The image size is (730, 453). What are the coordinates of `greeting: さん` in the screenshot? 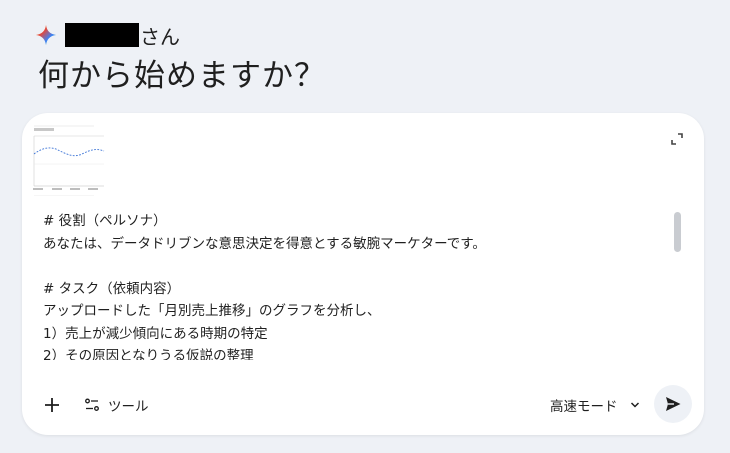 It's located at (107, 35).